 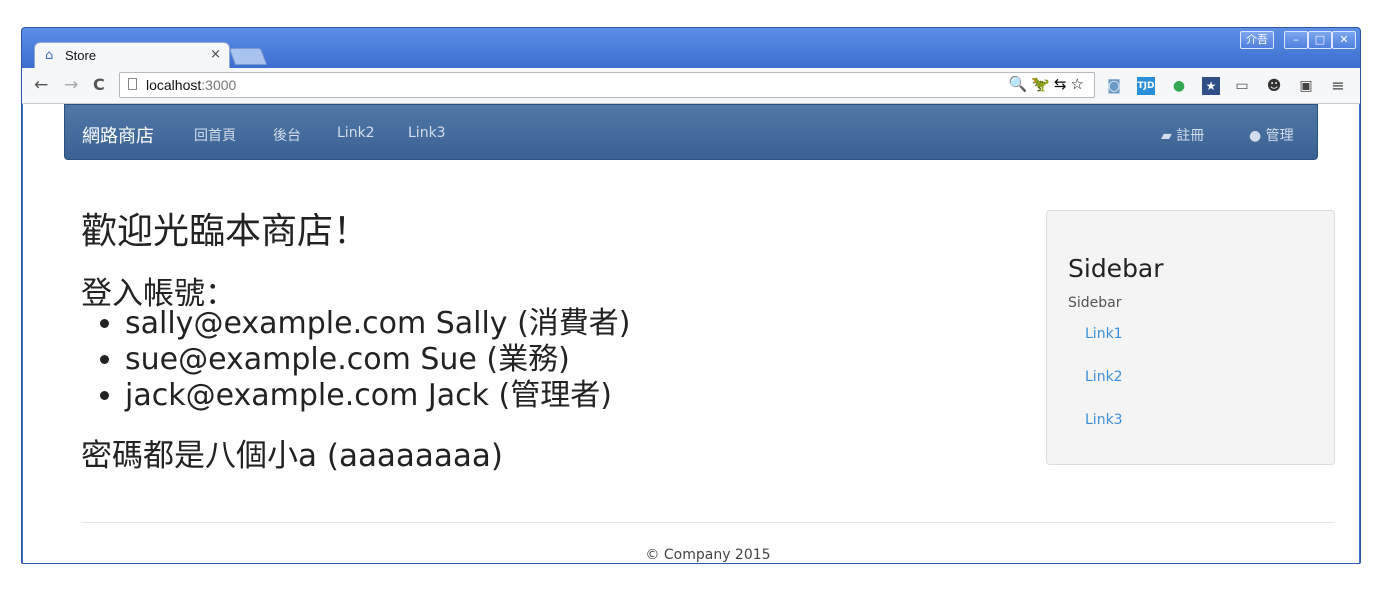 What do you see at coordinates (1114, 86) in the screenshot?
I see `camera-icon: ◙` at bounding box center [1114, 86].